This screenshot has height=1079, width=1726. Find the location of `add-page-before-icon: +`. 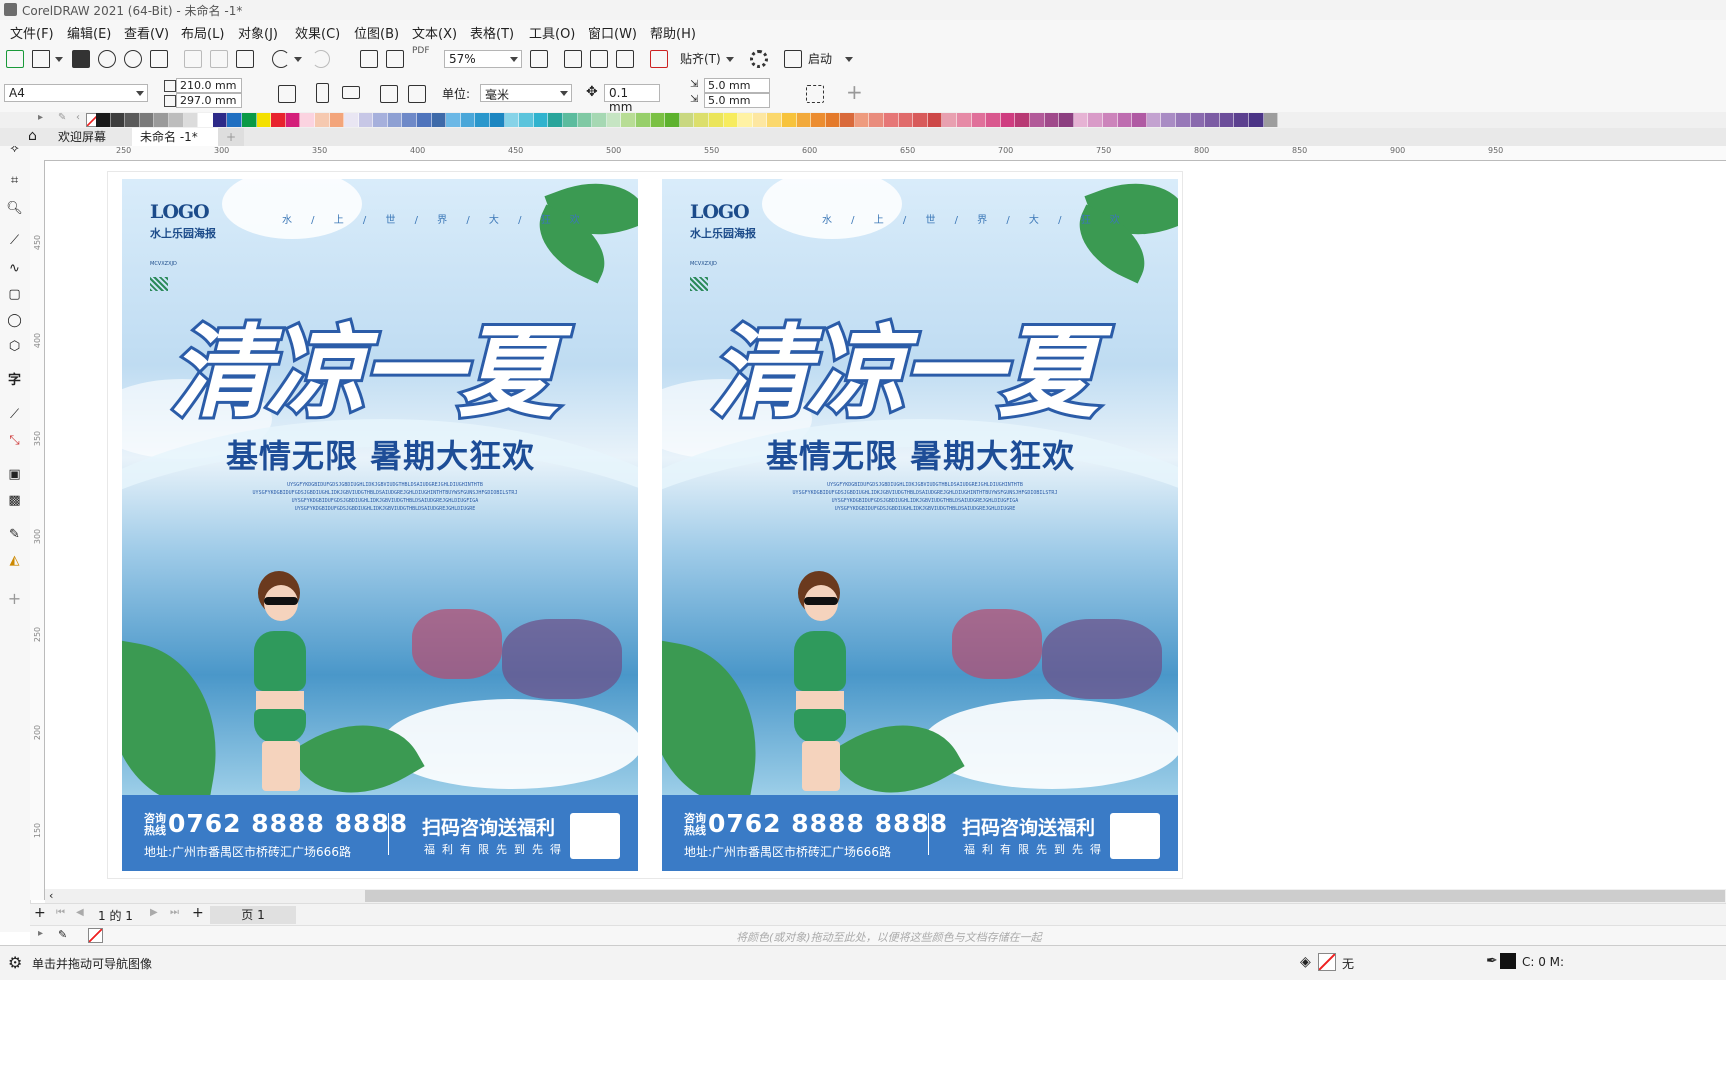

add-page-before-icon: + is located at coordinates (40, 913).